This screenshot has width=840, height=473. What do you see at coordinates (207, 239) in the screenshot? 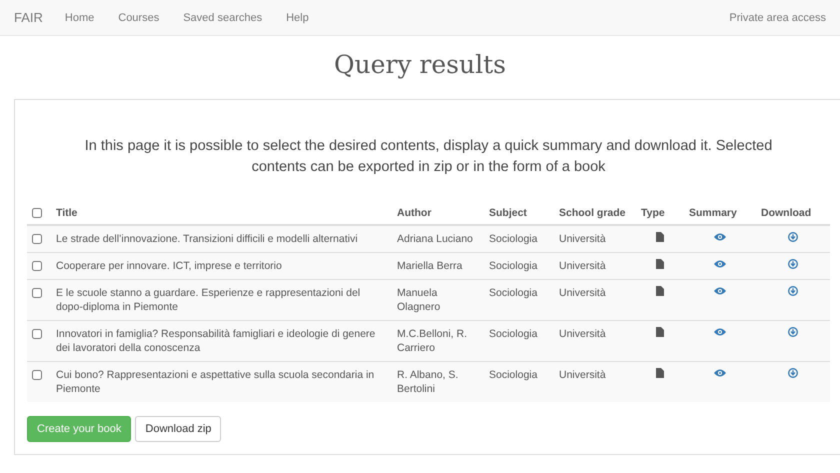
I see `table-cell: Le strade dell’innovazione. Transizioni difficili e modelli alternativi` at bounding box center [207, 239].